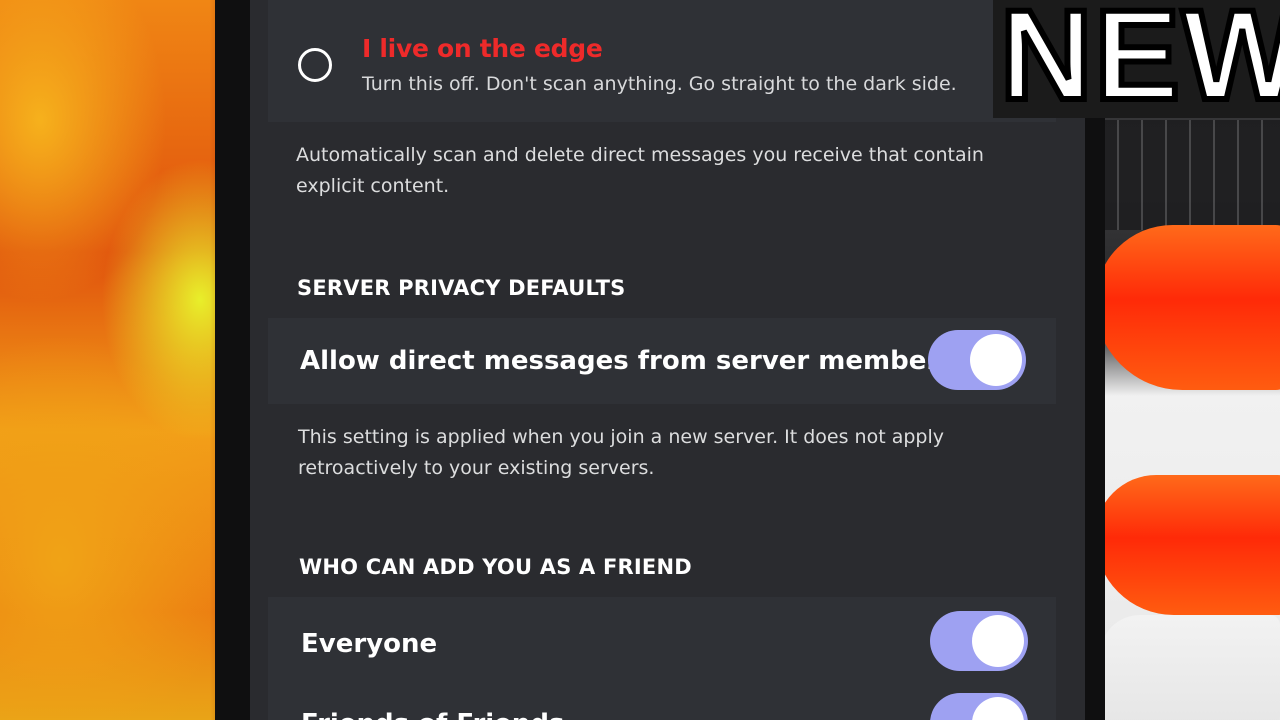  I want to click on allow-dms-toggle, so click(977, 360).